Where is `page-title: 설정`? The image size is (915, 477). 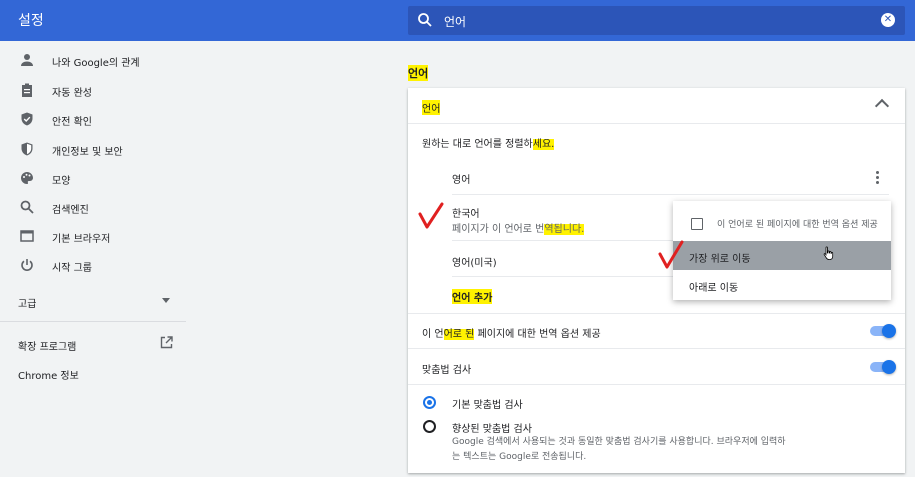
page-title: 설정 is located at coordinates (31, 21).